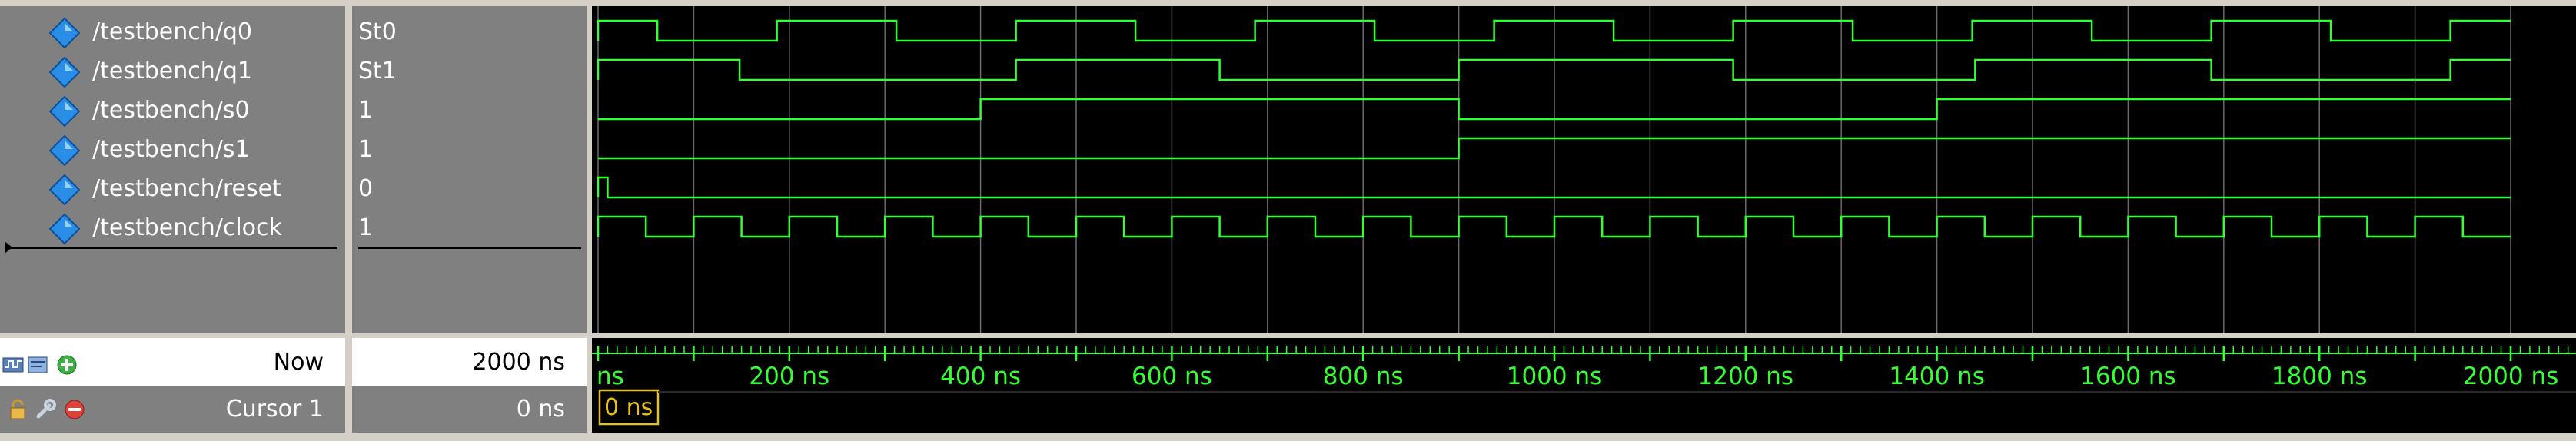  I want to click on cursor-row: Cursor 1, so click(172, 409).